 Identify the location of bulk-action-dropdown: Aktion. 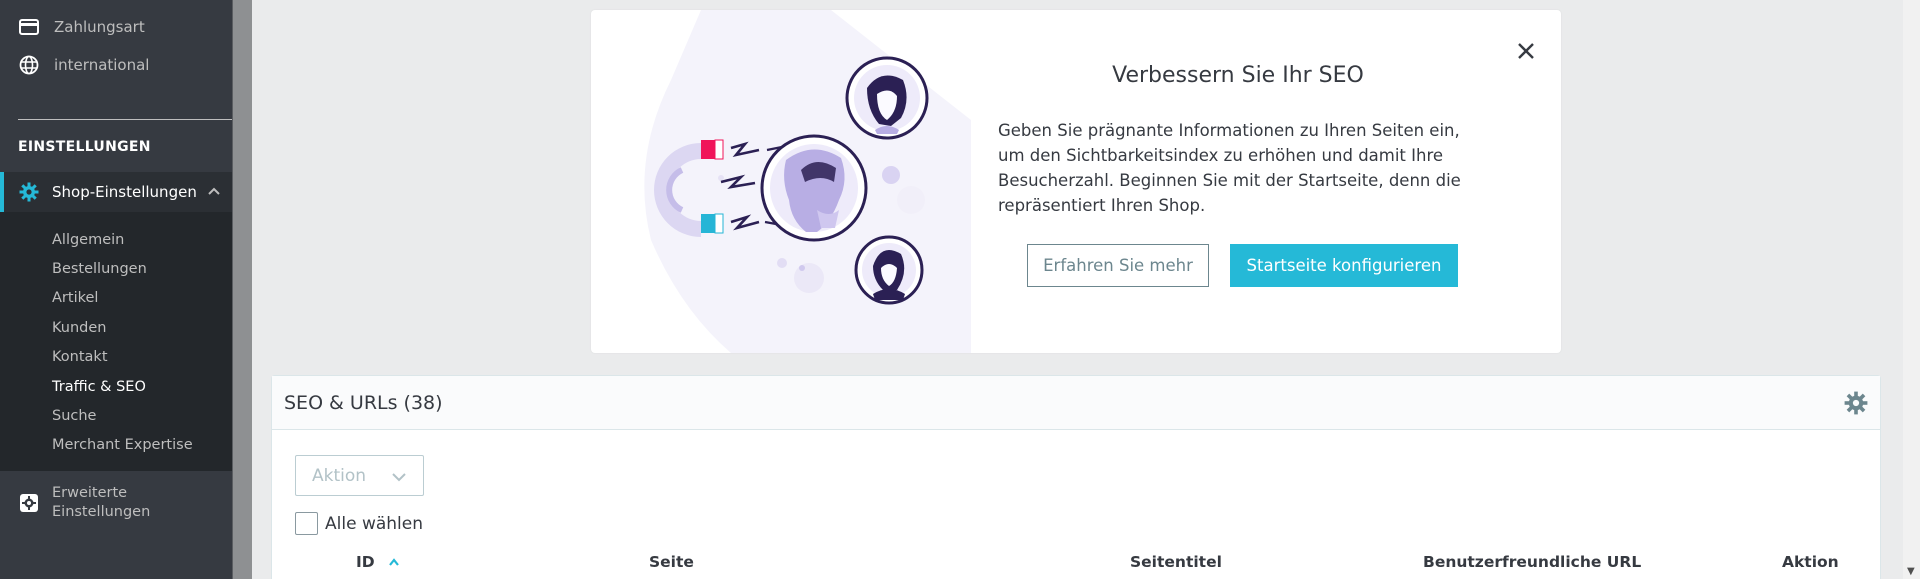
(359, 475).